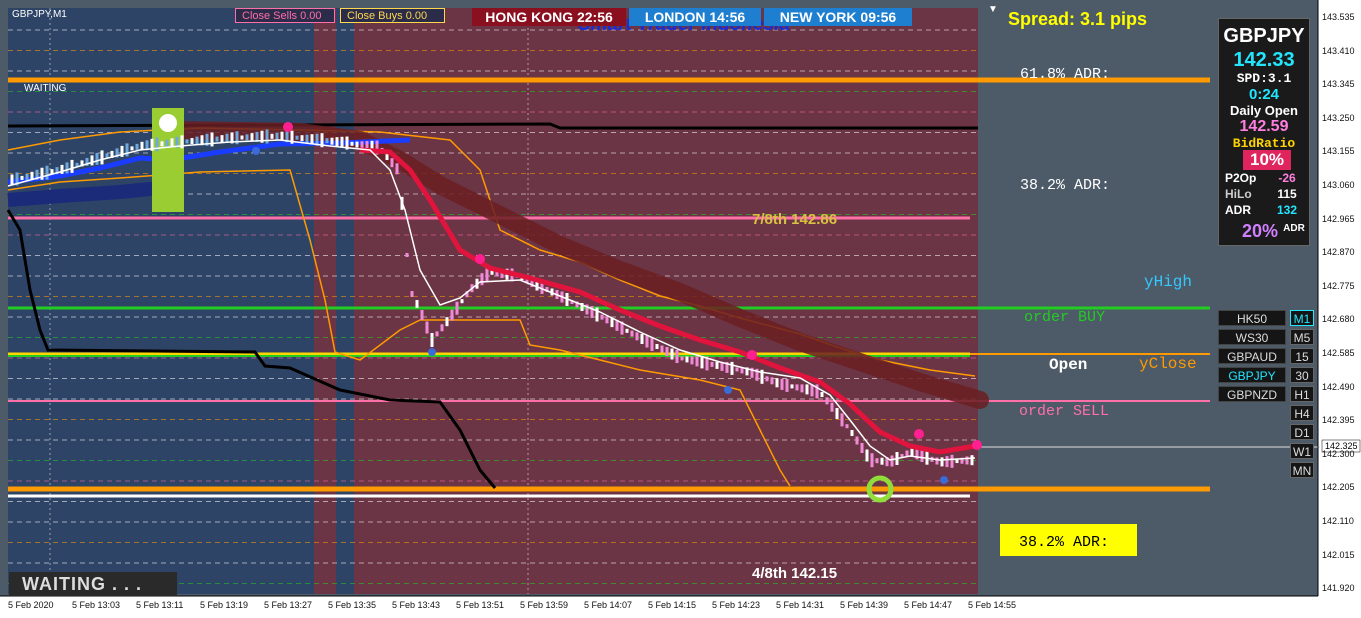  What do you see at coordinates (736, 605) in the screenshot?
I see `time-axis-tick: 5 Feb 14:23` at bounding box center [736, 605].